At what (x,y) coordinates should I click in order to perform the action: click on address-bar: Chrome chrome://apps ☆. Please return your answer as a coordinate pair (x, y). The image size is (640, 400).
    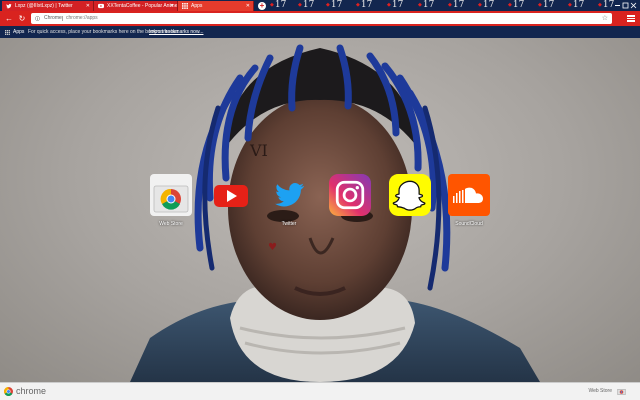
    Looking at the image, I should click on (321, 18).